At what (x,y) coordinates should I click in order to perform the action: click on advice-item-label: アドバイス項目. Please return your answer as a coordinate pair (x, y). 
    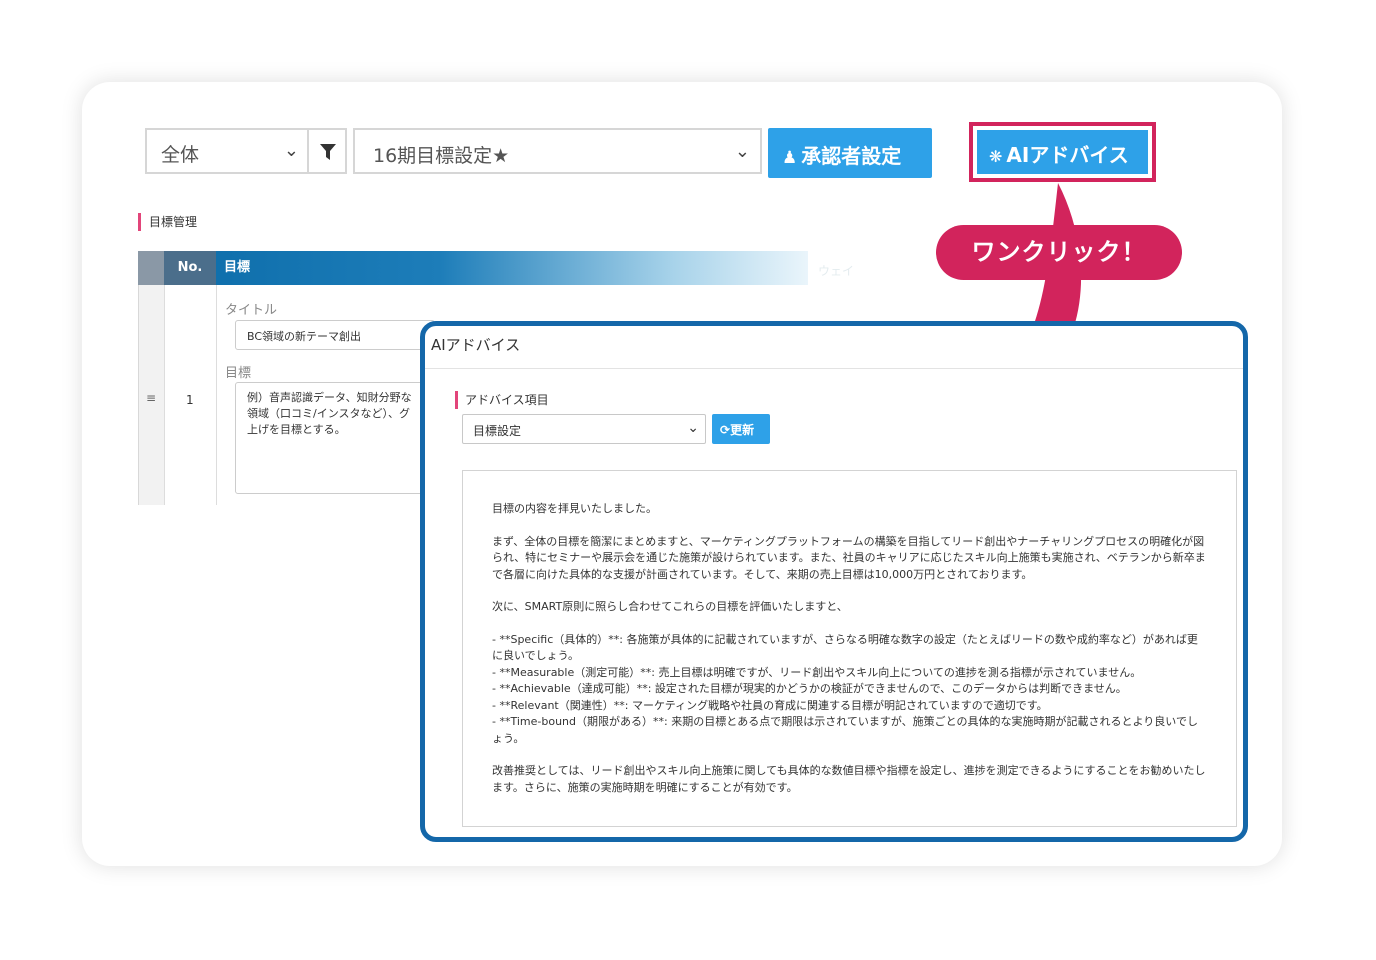
    Looking at the image, I should click on (502, 400).